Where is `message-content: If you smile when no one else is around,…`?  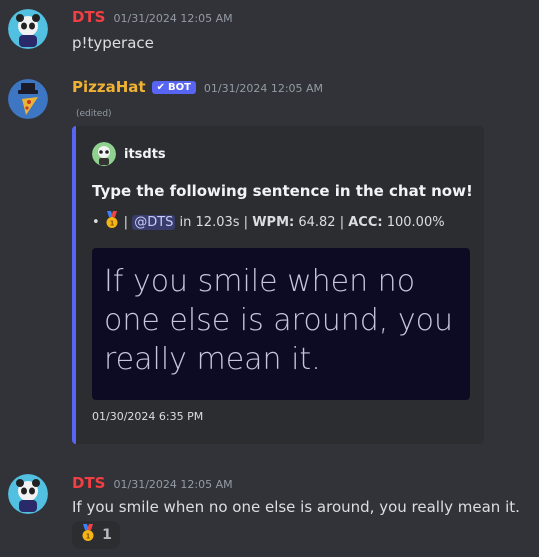
message-content: If you smile when no one else is around,… is located at coordinates (296, 507).